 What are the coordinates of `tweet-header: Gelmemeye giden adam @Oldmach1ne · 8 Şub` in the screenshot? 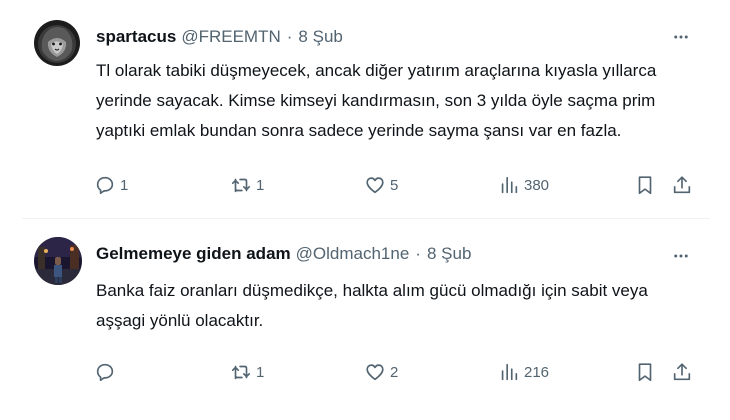 It's located at (283, 254).